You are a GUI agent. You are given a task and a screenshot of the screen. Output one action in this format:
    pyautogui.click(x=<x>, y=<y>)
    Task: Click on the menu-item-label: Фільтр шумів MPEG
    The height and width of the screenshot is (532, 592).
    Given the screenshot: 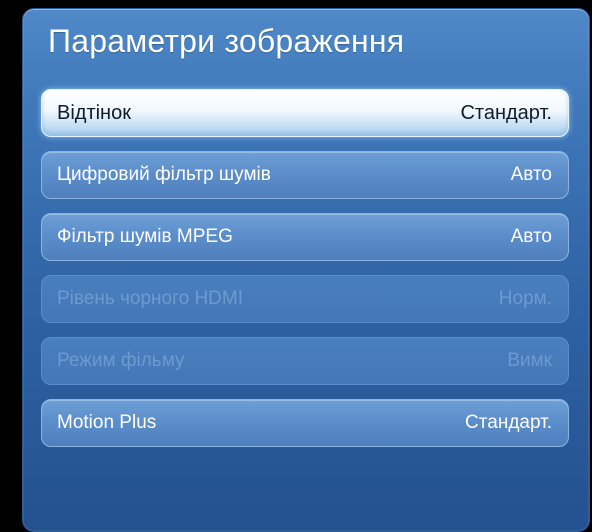 What is the action you would take?
    pyautogui.click(x=145, y=236)
    